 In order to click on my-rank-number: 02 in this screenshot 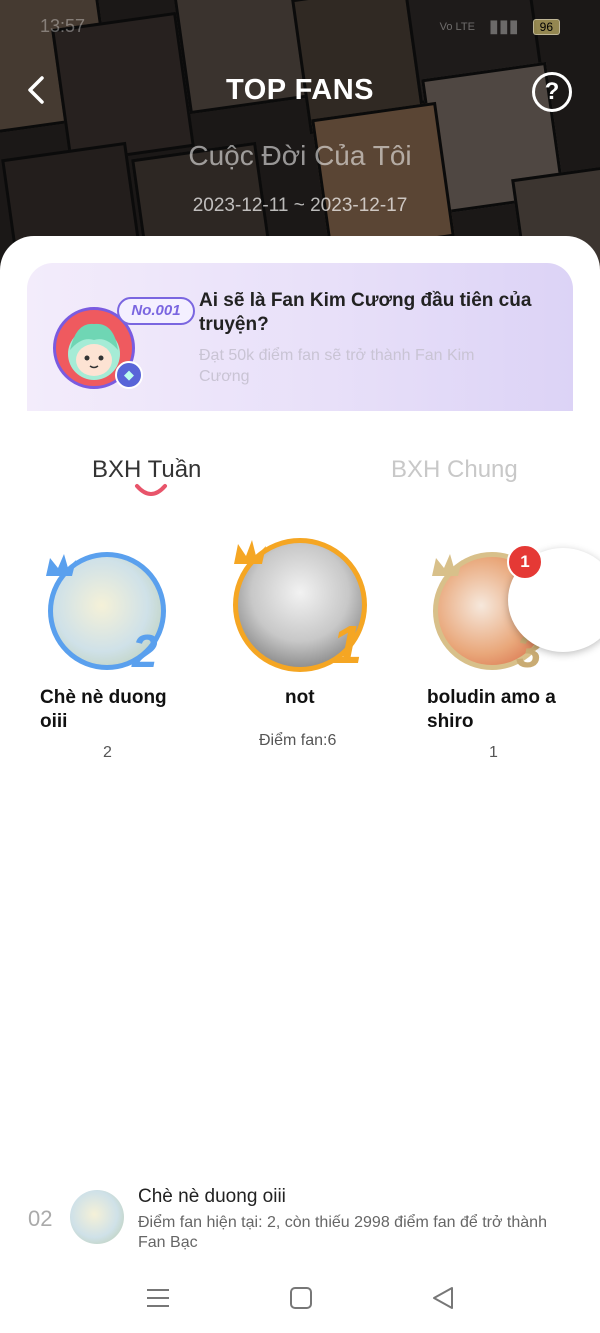, I will do `click(40, 1218)`.